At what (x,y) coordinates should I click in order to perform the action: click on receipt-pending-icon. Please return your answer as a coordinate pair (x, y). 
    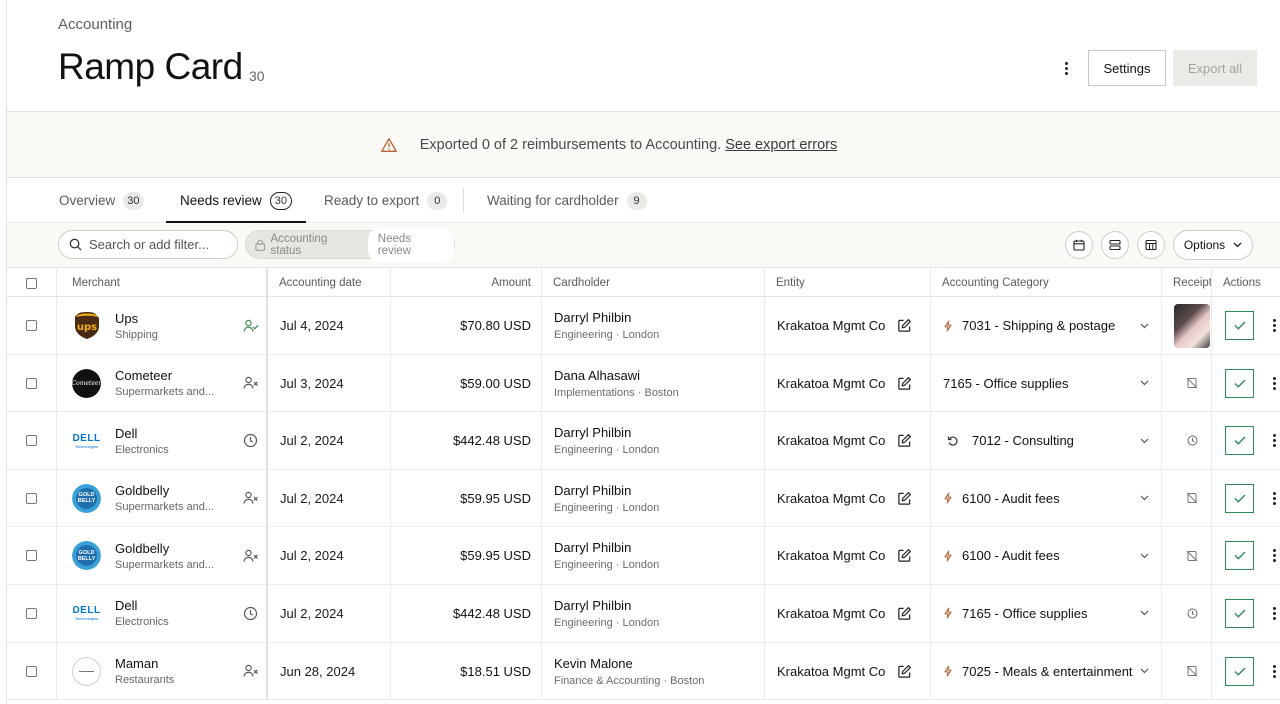
    Looking at the image, I should click on (1192, 440).